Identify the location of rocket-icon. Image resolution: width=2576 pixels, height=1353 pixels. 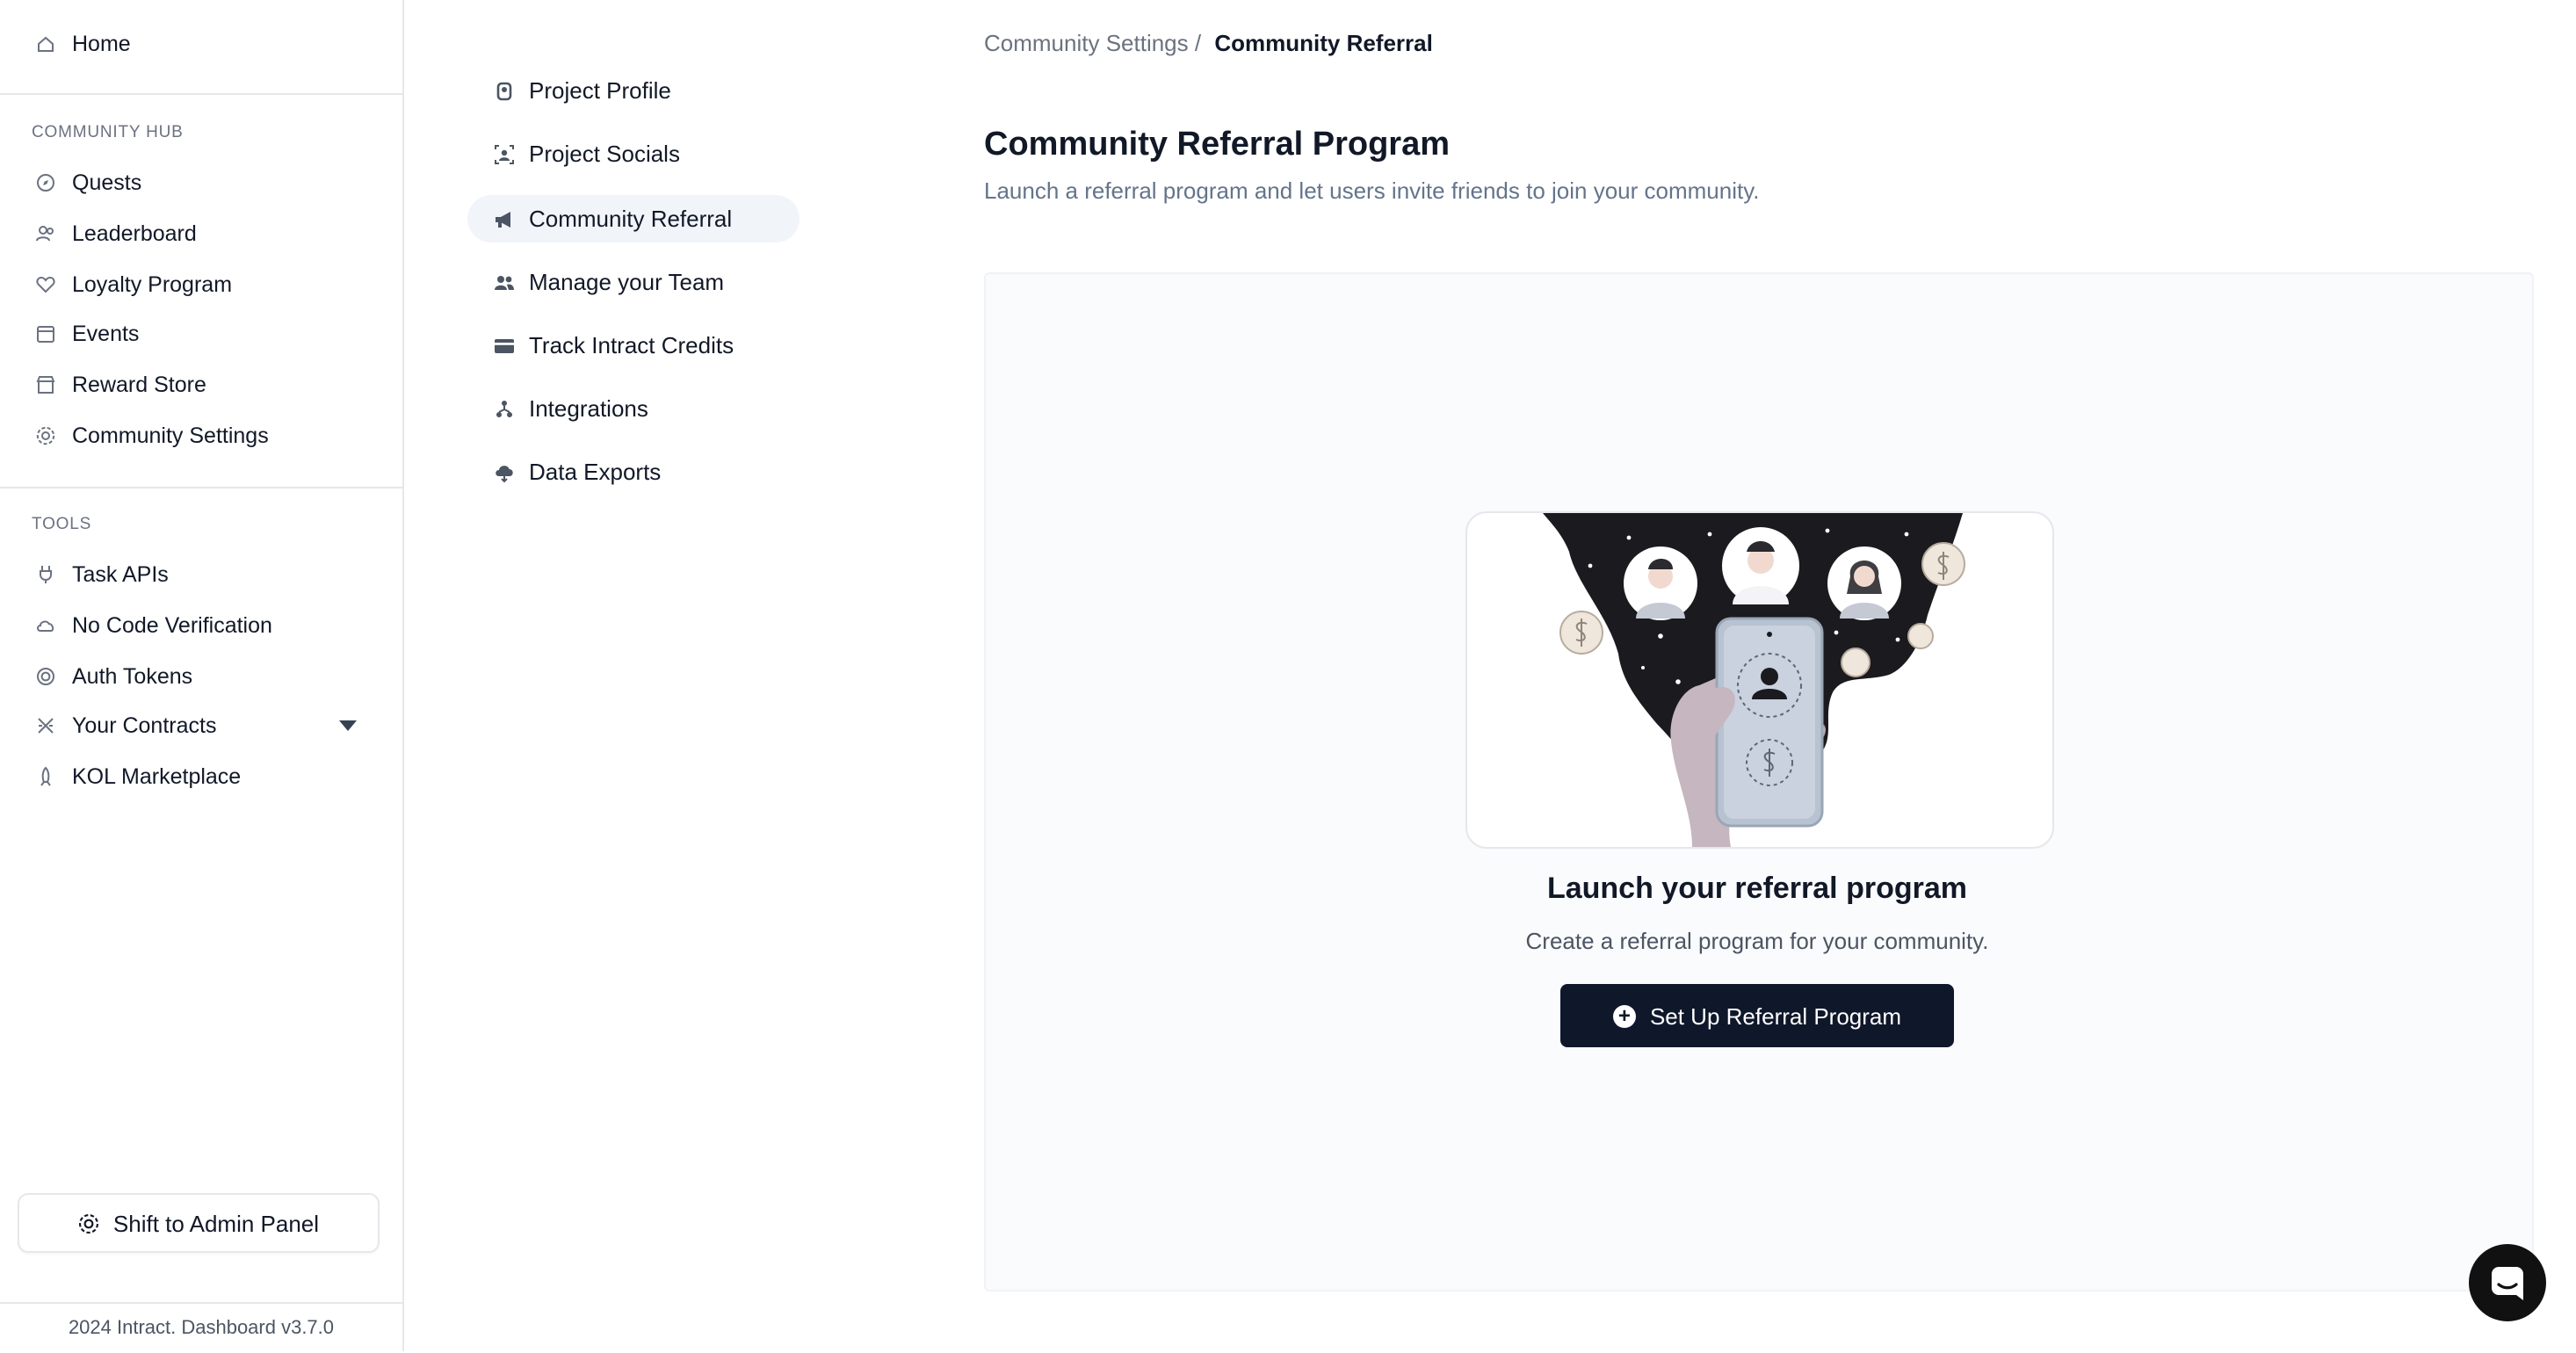
(45, 776).